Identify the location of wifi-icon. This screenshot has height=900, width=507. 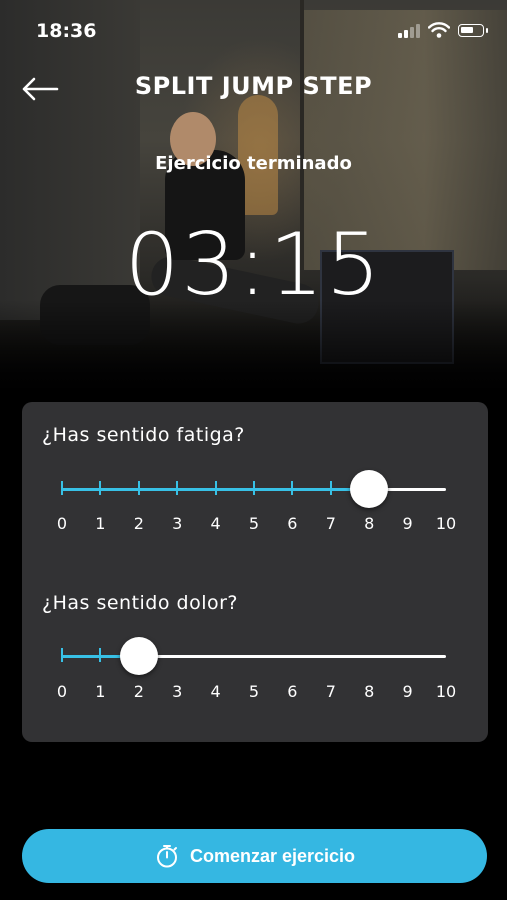
(439, 30).